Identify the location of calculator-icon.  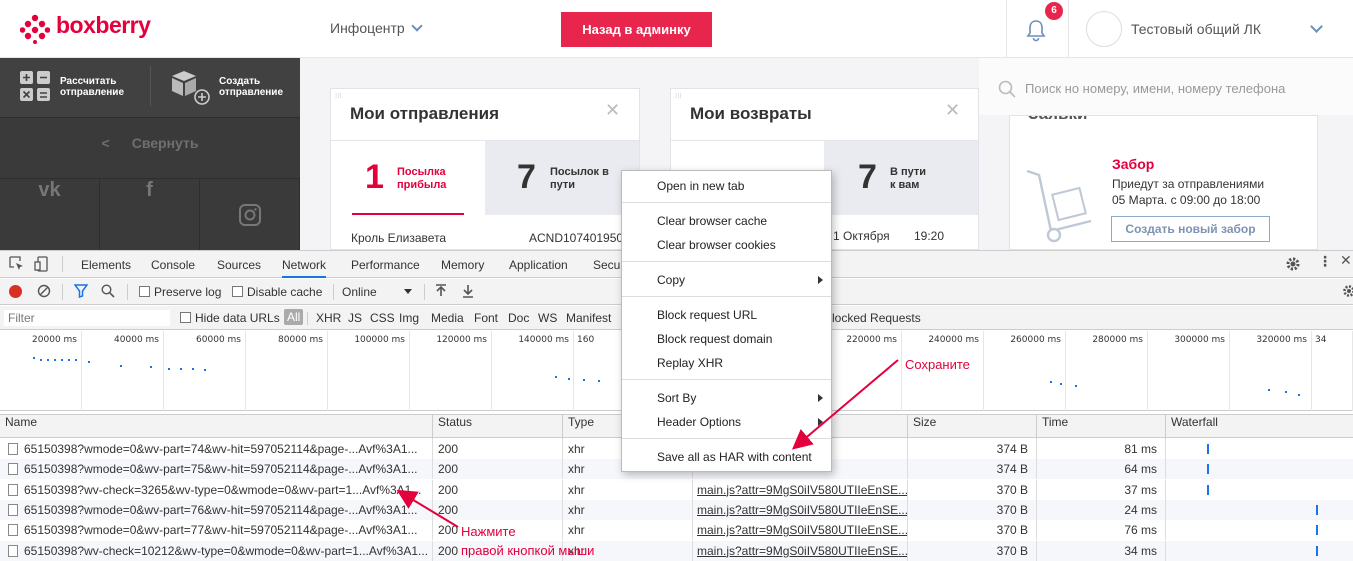
(35, 86).